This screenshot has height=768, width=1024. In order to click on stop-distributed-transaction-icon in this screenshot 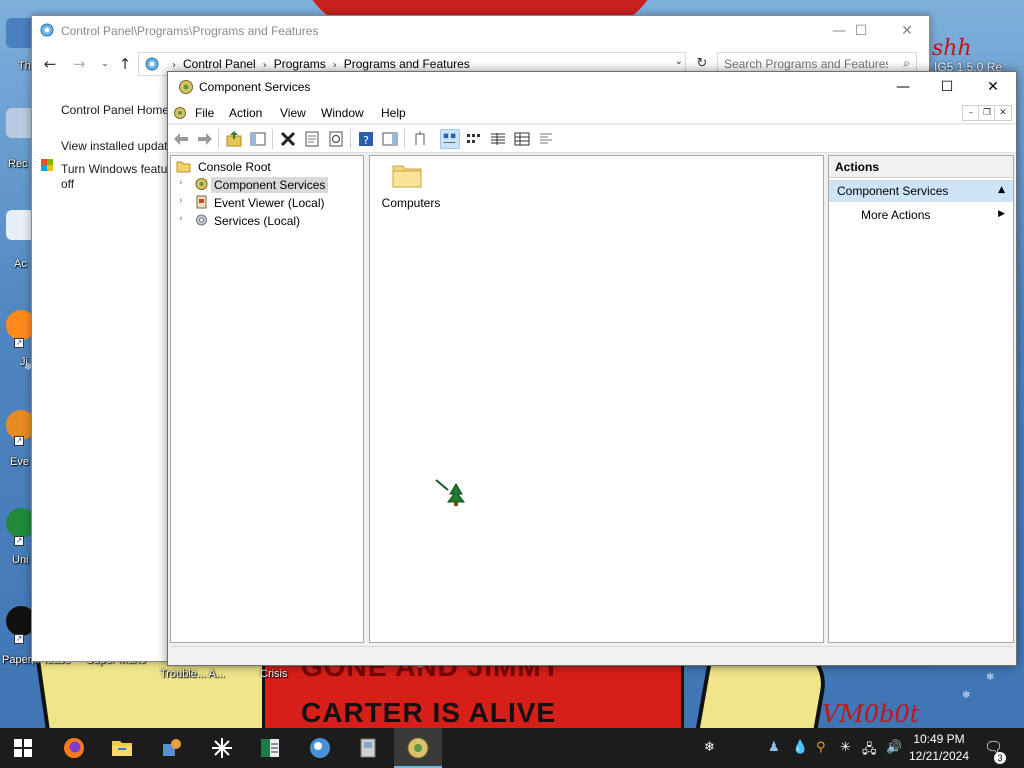, I will do `click(420, 139)`.